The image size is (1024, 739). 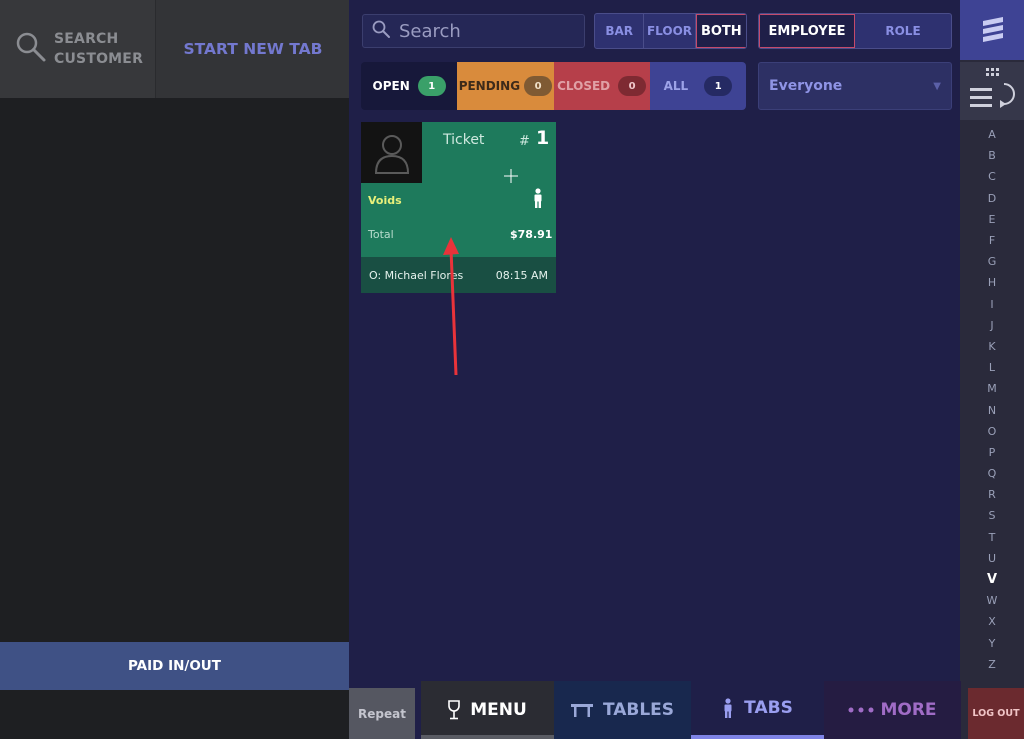 What do you see at coordinates (511, 176) in the screenshot?
I see `crosshair-cursor-icon` at bounding box center [511, 176].